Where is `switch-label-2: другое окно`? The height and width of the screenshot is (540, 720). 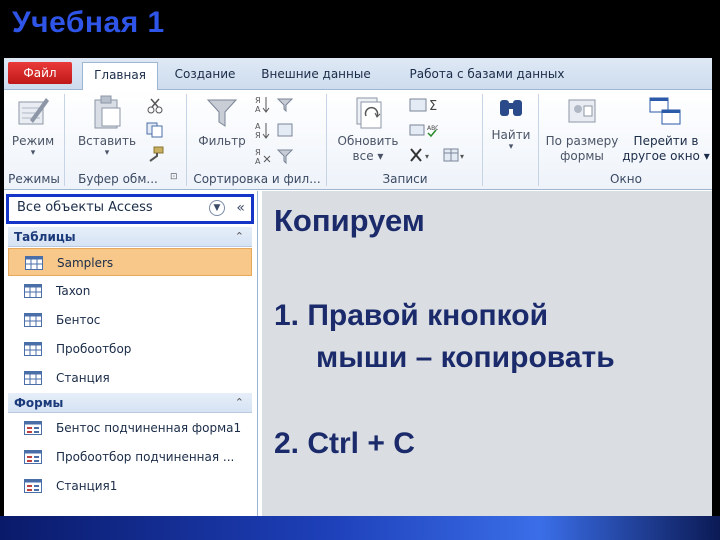
switch-label-2: другое окно is located at coordinates (661, 156).